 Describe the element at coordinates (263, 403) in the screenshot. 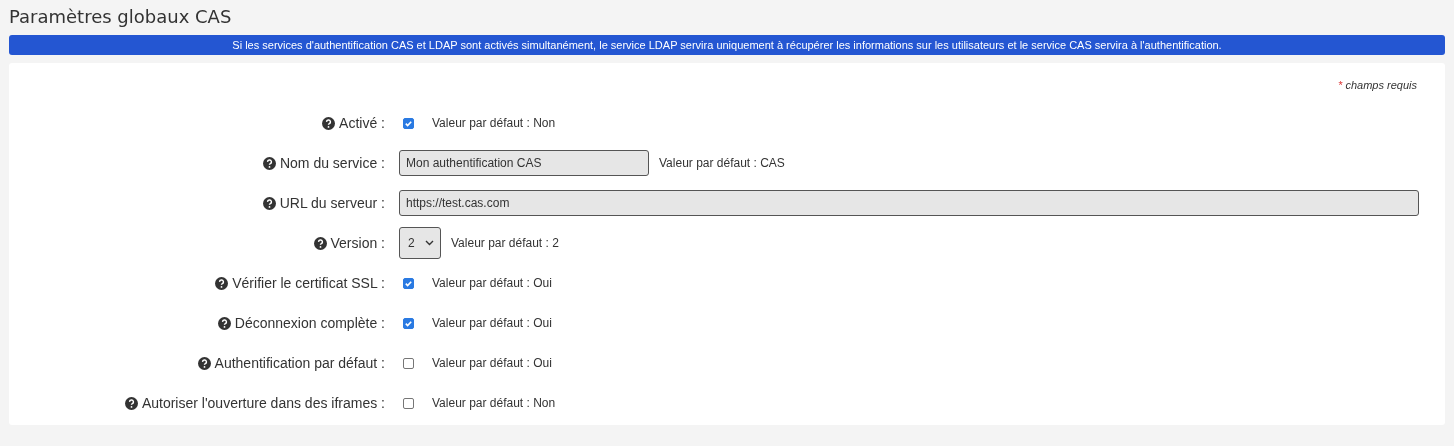

I see `field-label: Autoriser l'ouverture dans des iframes :` at that location.